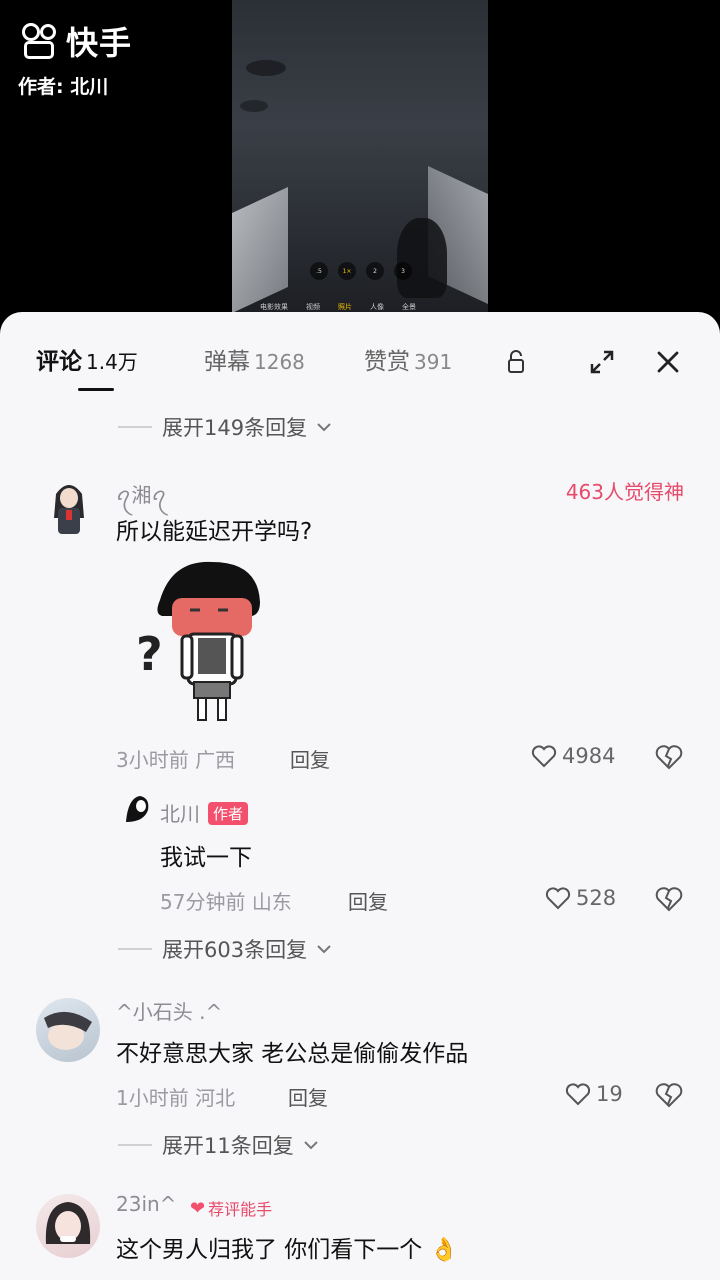  Describe the element at coordinates (375, 271) in the screenshot. I see `zoom-option: 2` at that location.